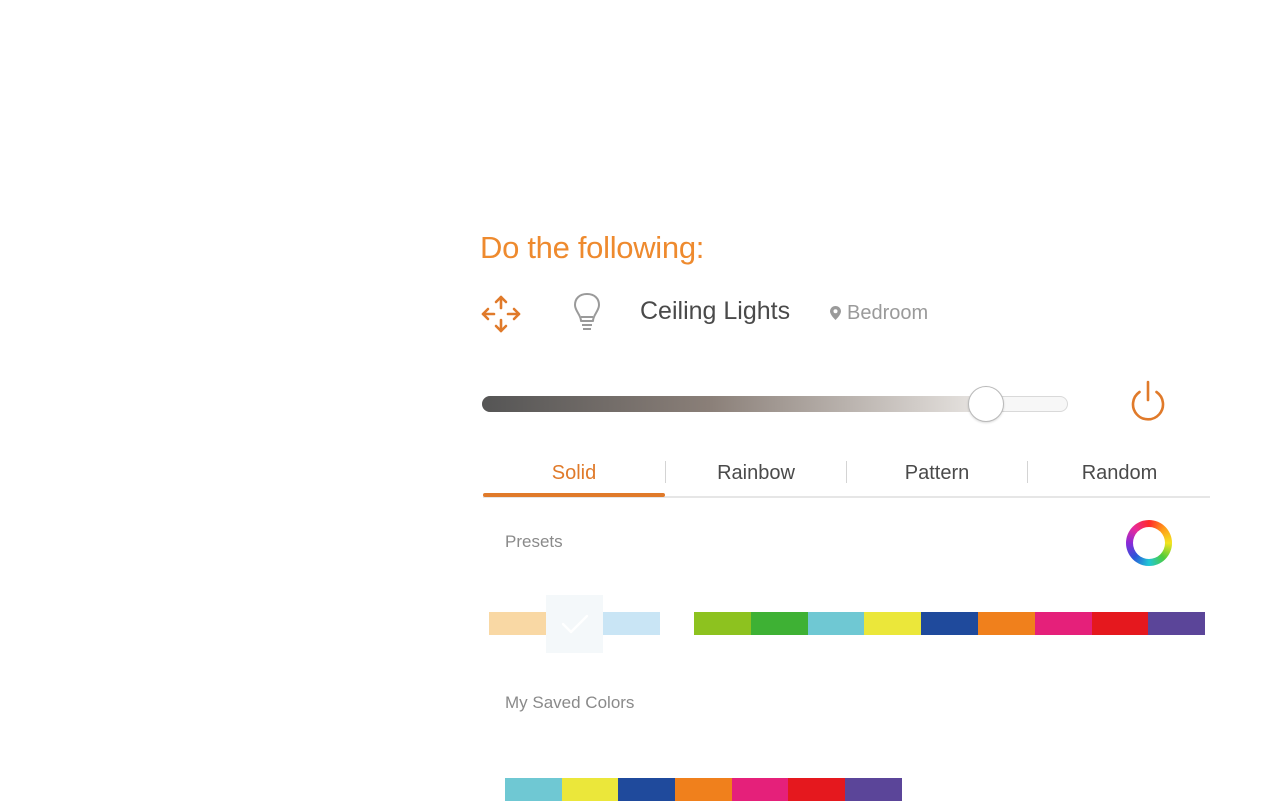 The height and width of the screenshot is (802, 1282). I want to click on selected-preset-swatch, so click(574, 624).